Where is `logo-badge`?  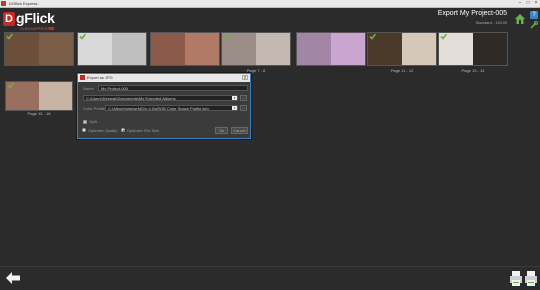 logo-badge is located at coordinates (51, 28).